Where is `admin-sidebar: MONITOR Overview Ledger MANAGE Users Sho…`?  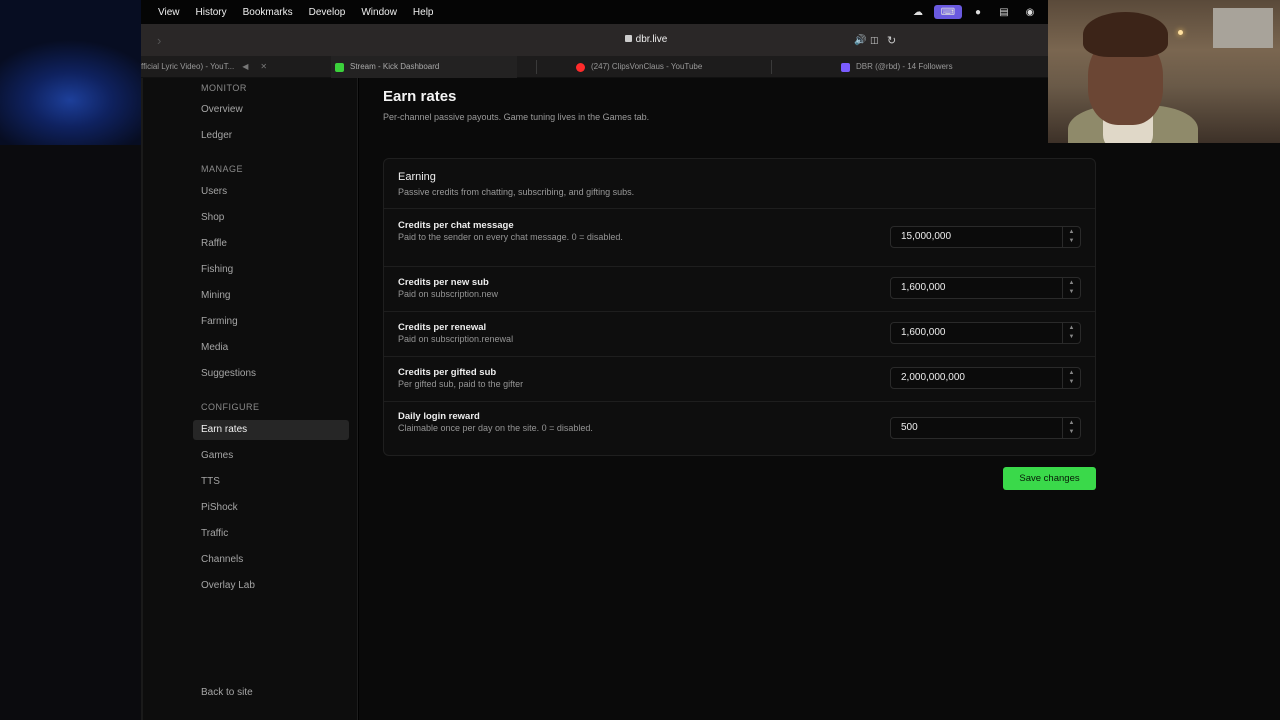 admin-sidebar: MONITOR Overview Ledger MANAGE Users Sho… is located at coordinates (250, 399).